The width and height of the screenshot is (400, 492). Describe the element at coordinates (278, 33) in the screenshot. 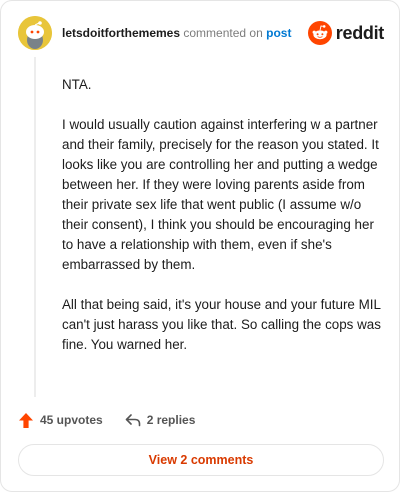

I see `post-link: post` at that location.